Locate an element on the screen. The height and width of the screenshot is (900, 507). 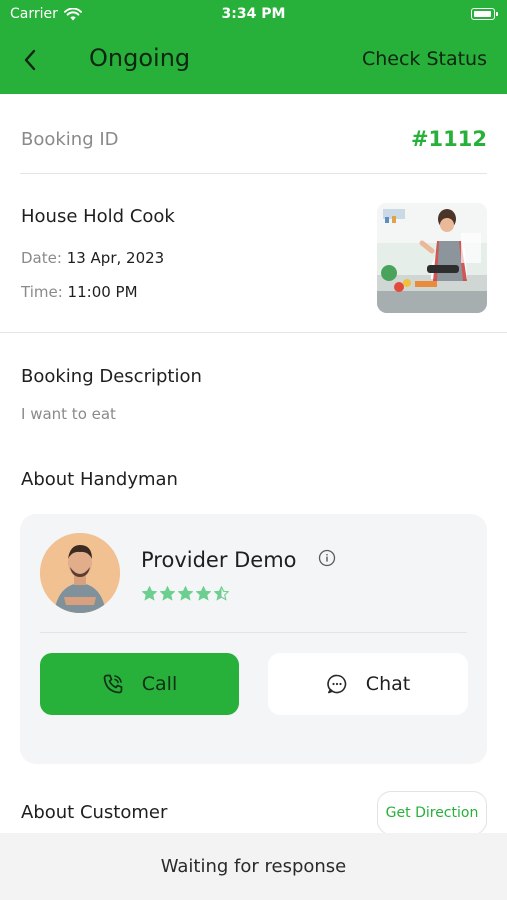
battery-icon is located at coordinates (484, 14).